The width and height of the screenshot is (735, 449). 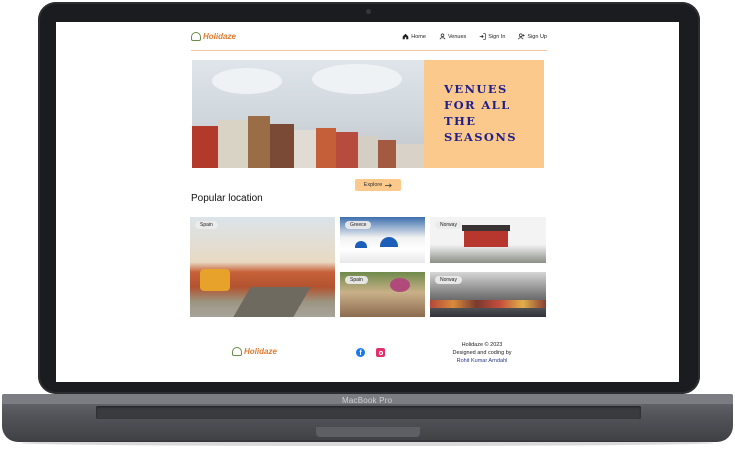 What do you see at coordinates (476, 89) in the screenshot?
I see `hero-line-1: VENUES` at bounding box center [476, 89].